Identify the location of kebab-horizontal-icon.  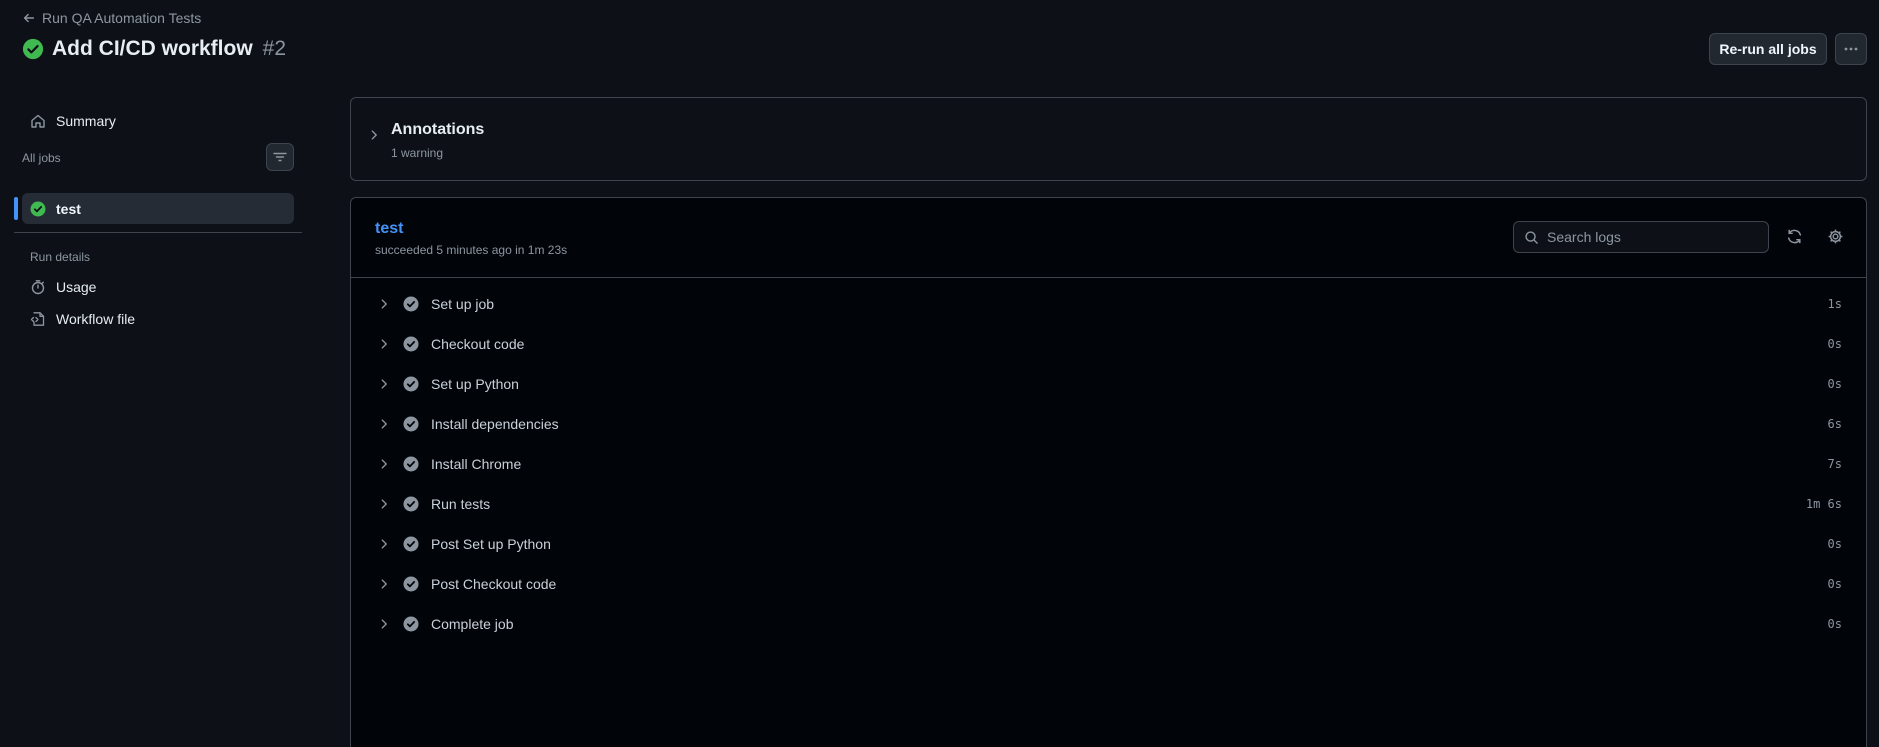
(1851, 49).